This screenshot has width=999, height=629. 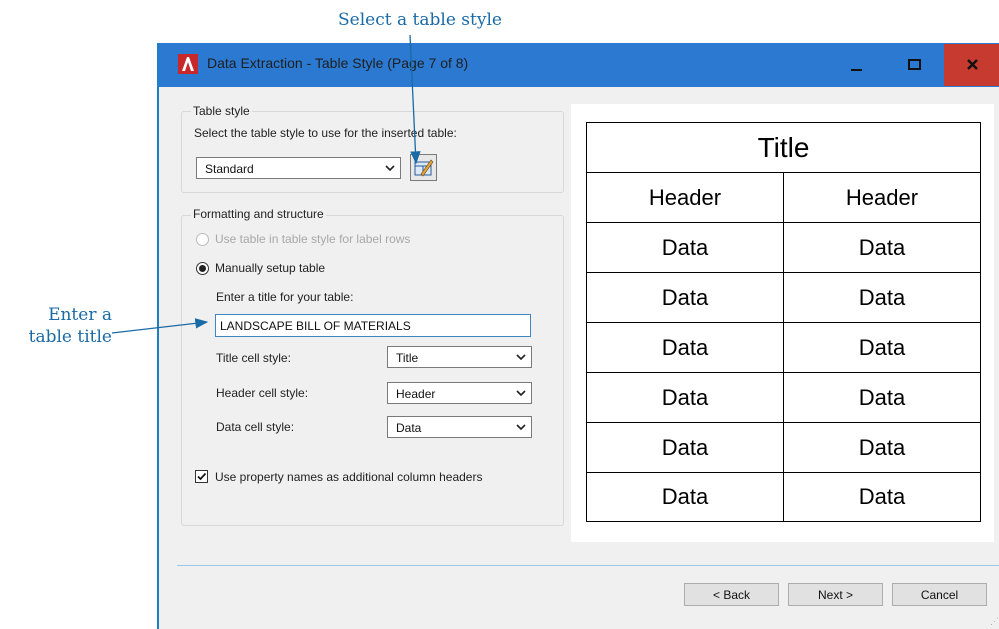 What do you see at coordinates (856, 65) in the screenshot?
I see `minimize-button` at bounding box center [856, 65].